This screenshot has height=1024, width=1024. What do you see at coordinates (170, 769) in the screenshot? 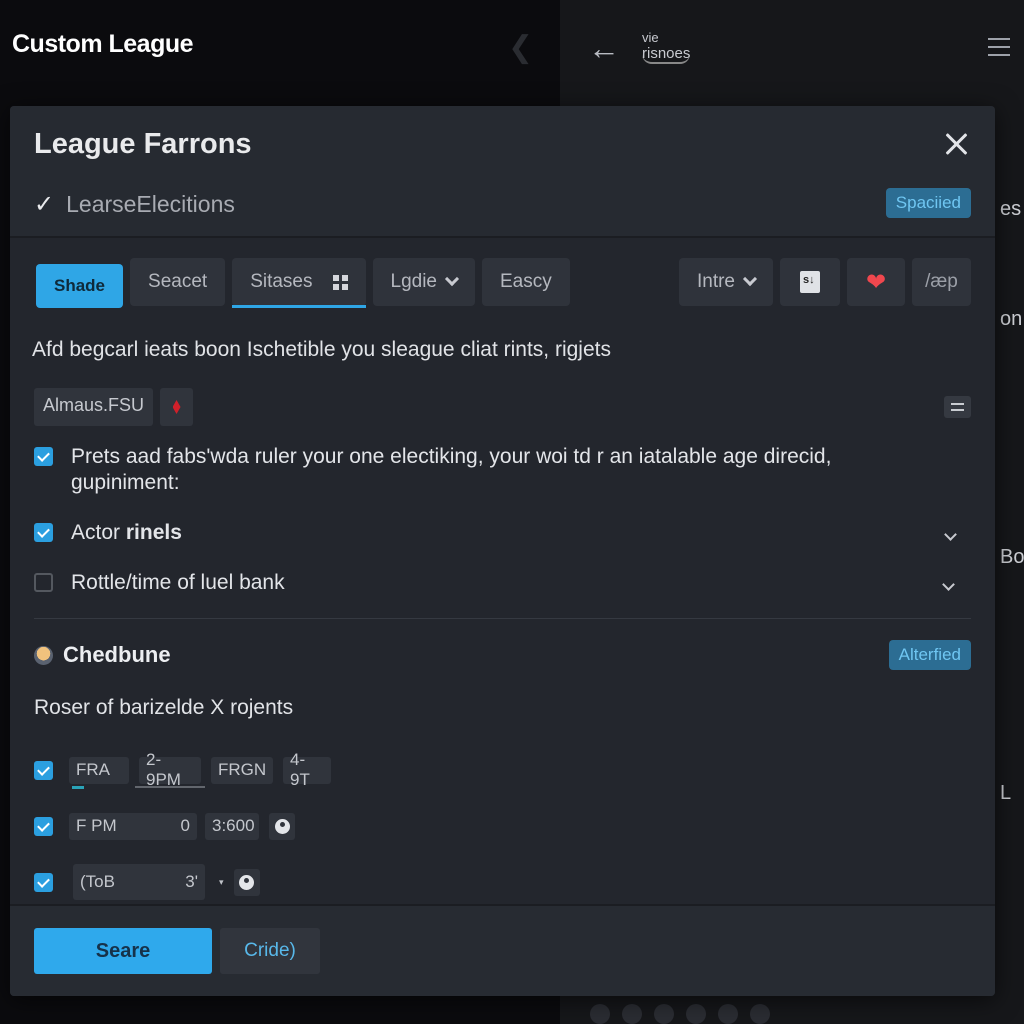
I see `schedule-time-field: 2-9PM` at bounding box center [170, 769].